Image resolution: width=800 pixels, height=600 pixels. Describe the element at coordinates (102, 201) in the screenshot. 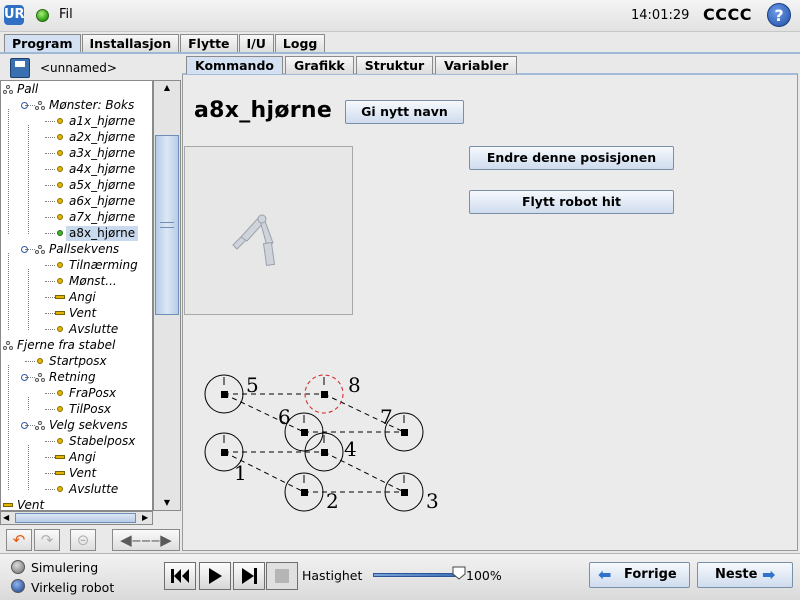

I see `tree-item-a6x-hj-rne: a6x_hjørne` at that location.